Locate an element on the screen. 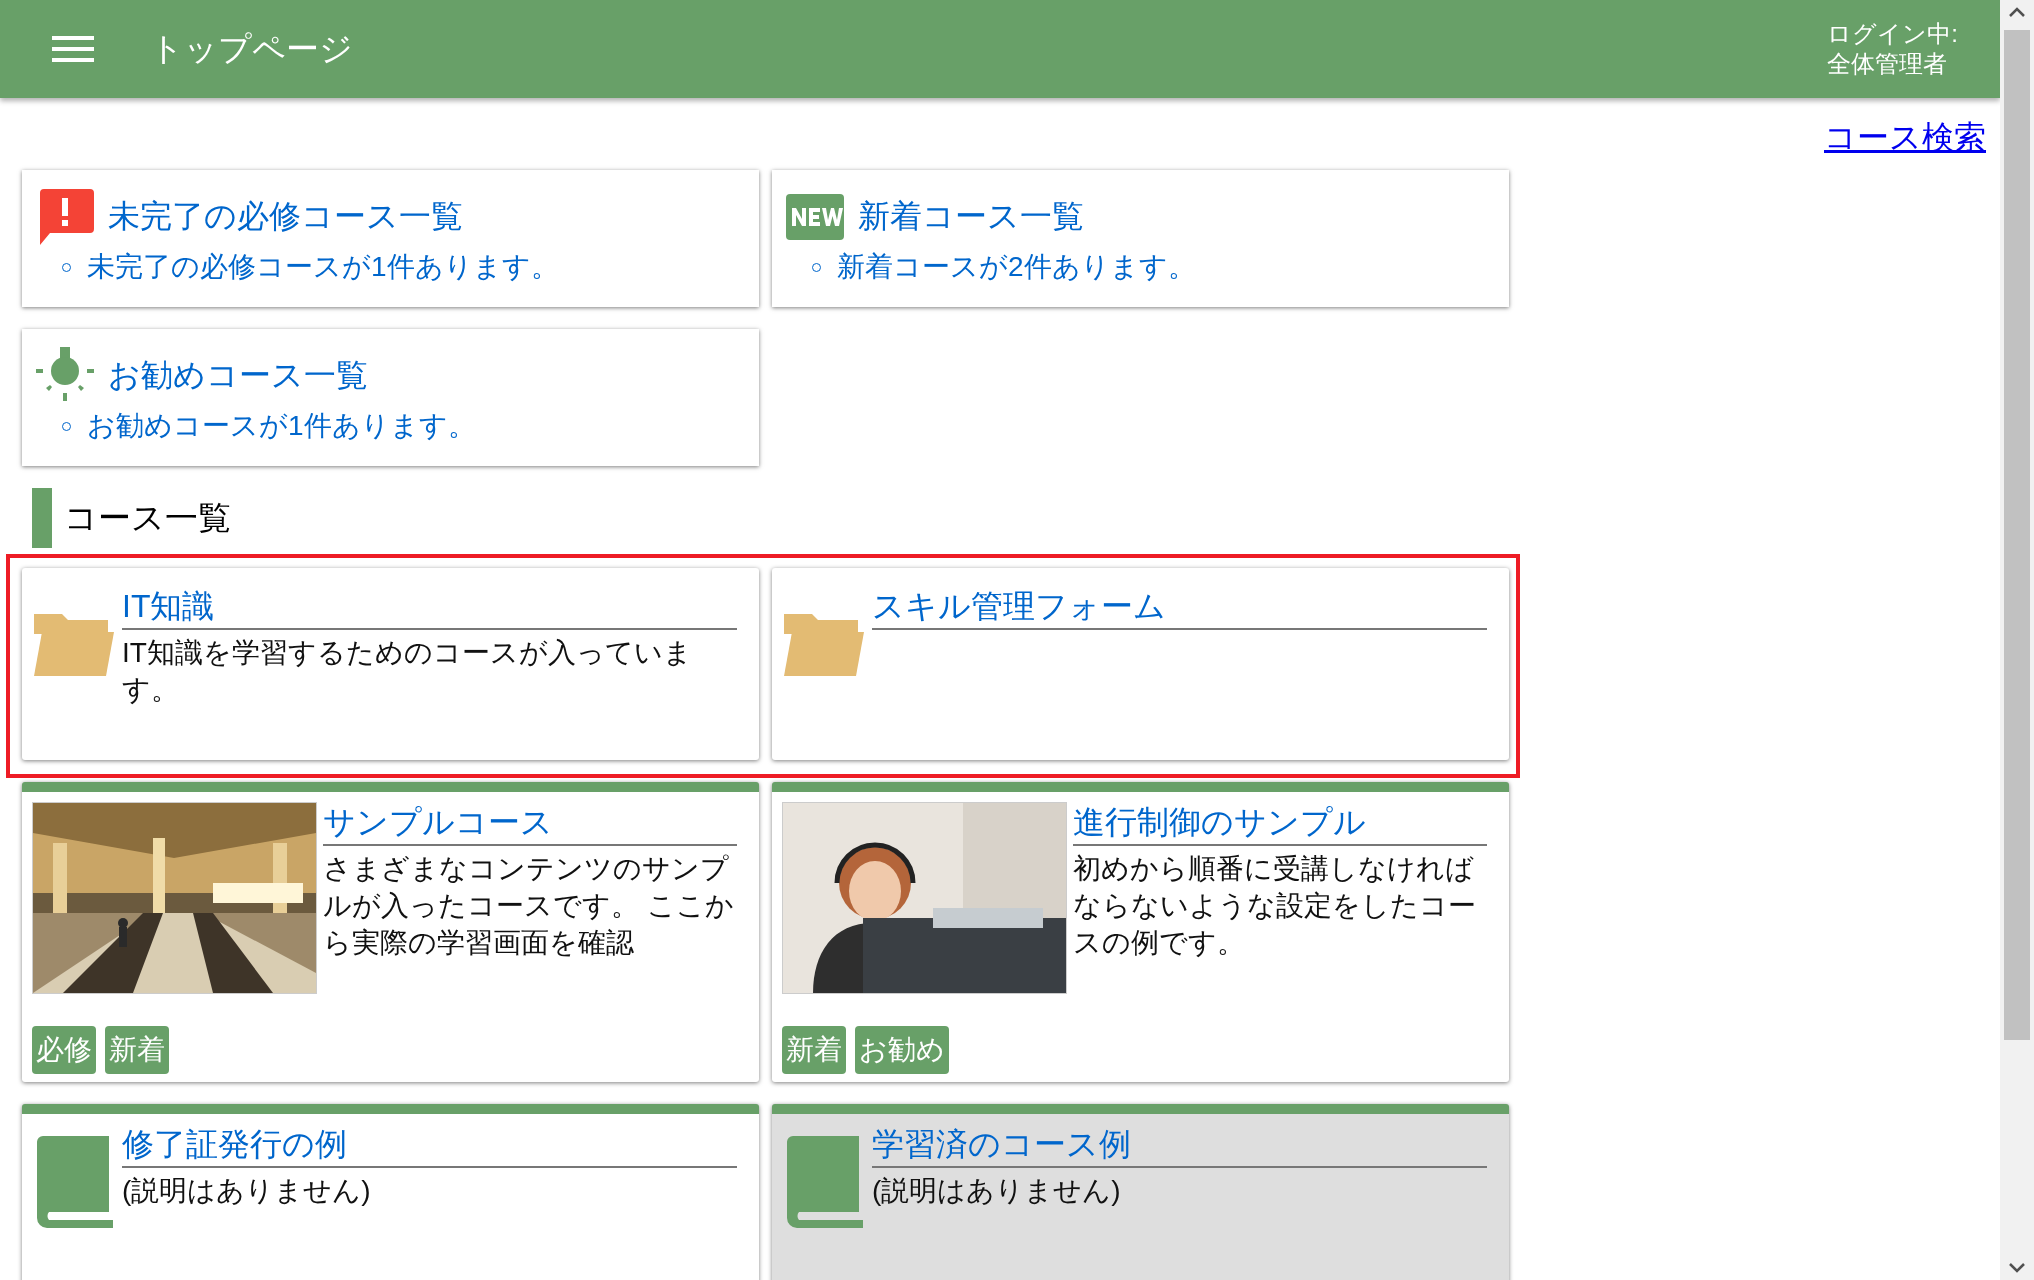 The image size is (2034, 1280). course-description: さまざまなコンテンツのサンプルが入ったコースです。 ここから実際の学習画面を確認 is located at coordinates (529, 906).